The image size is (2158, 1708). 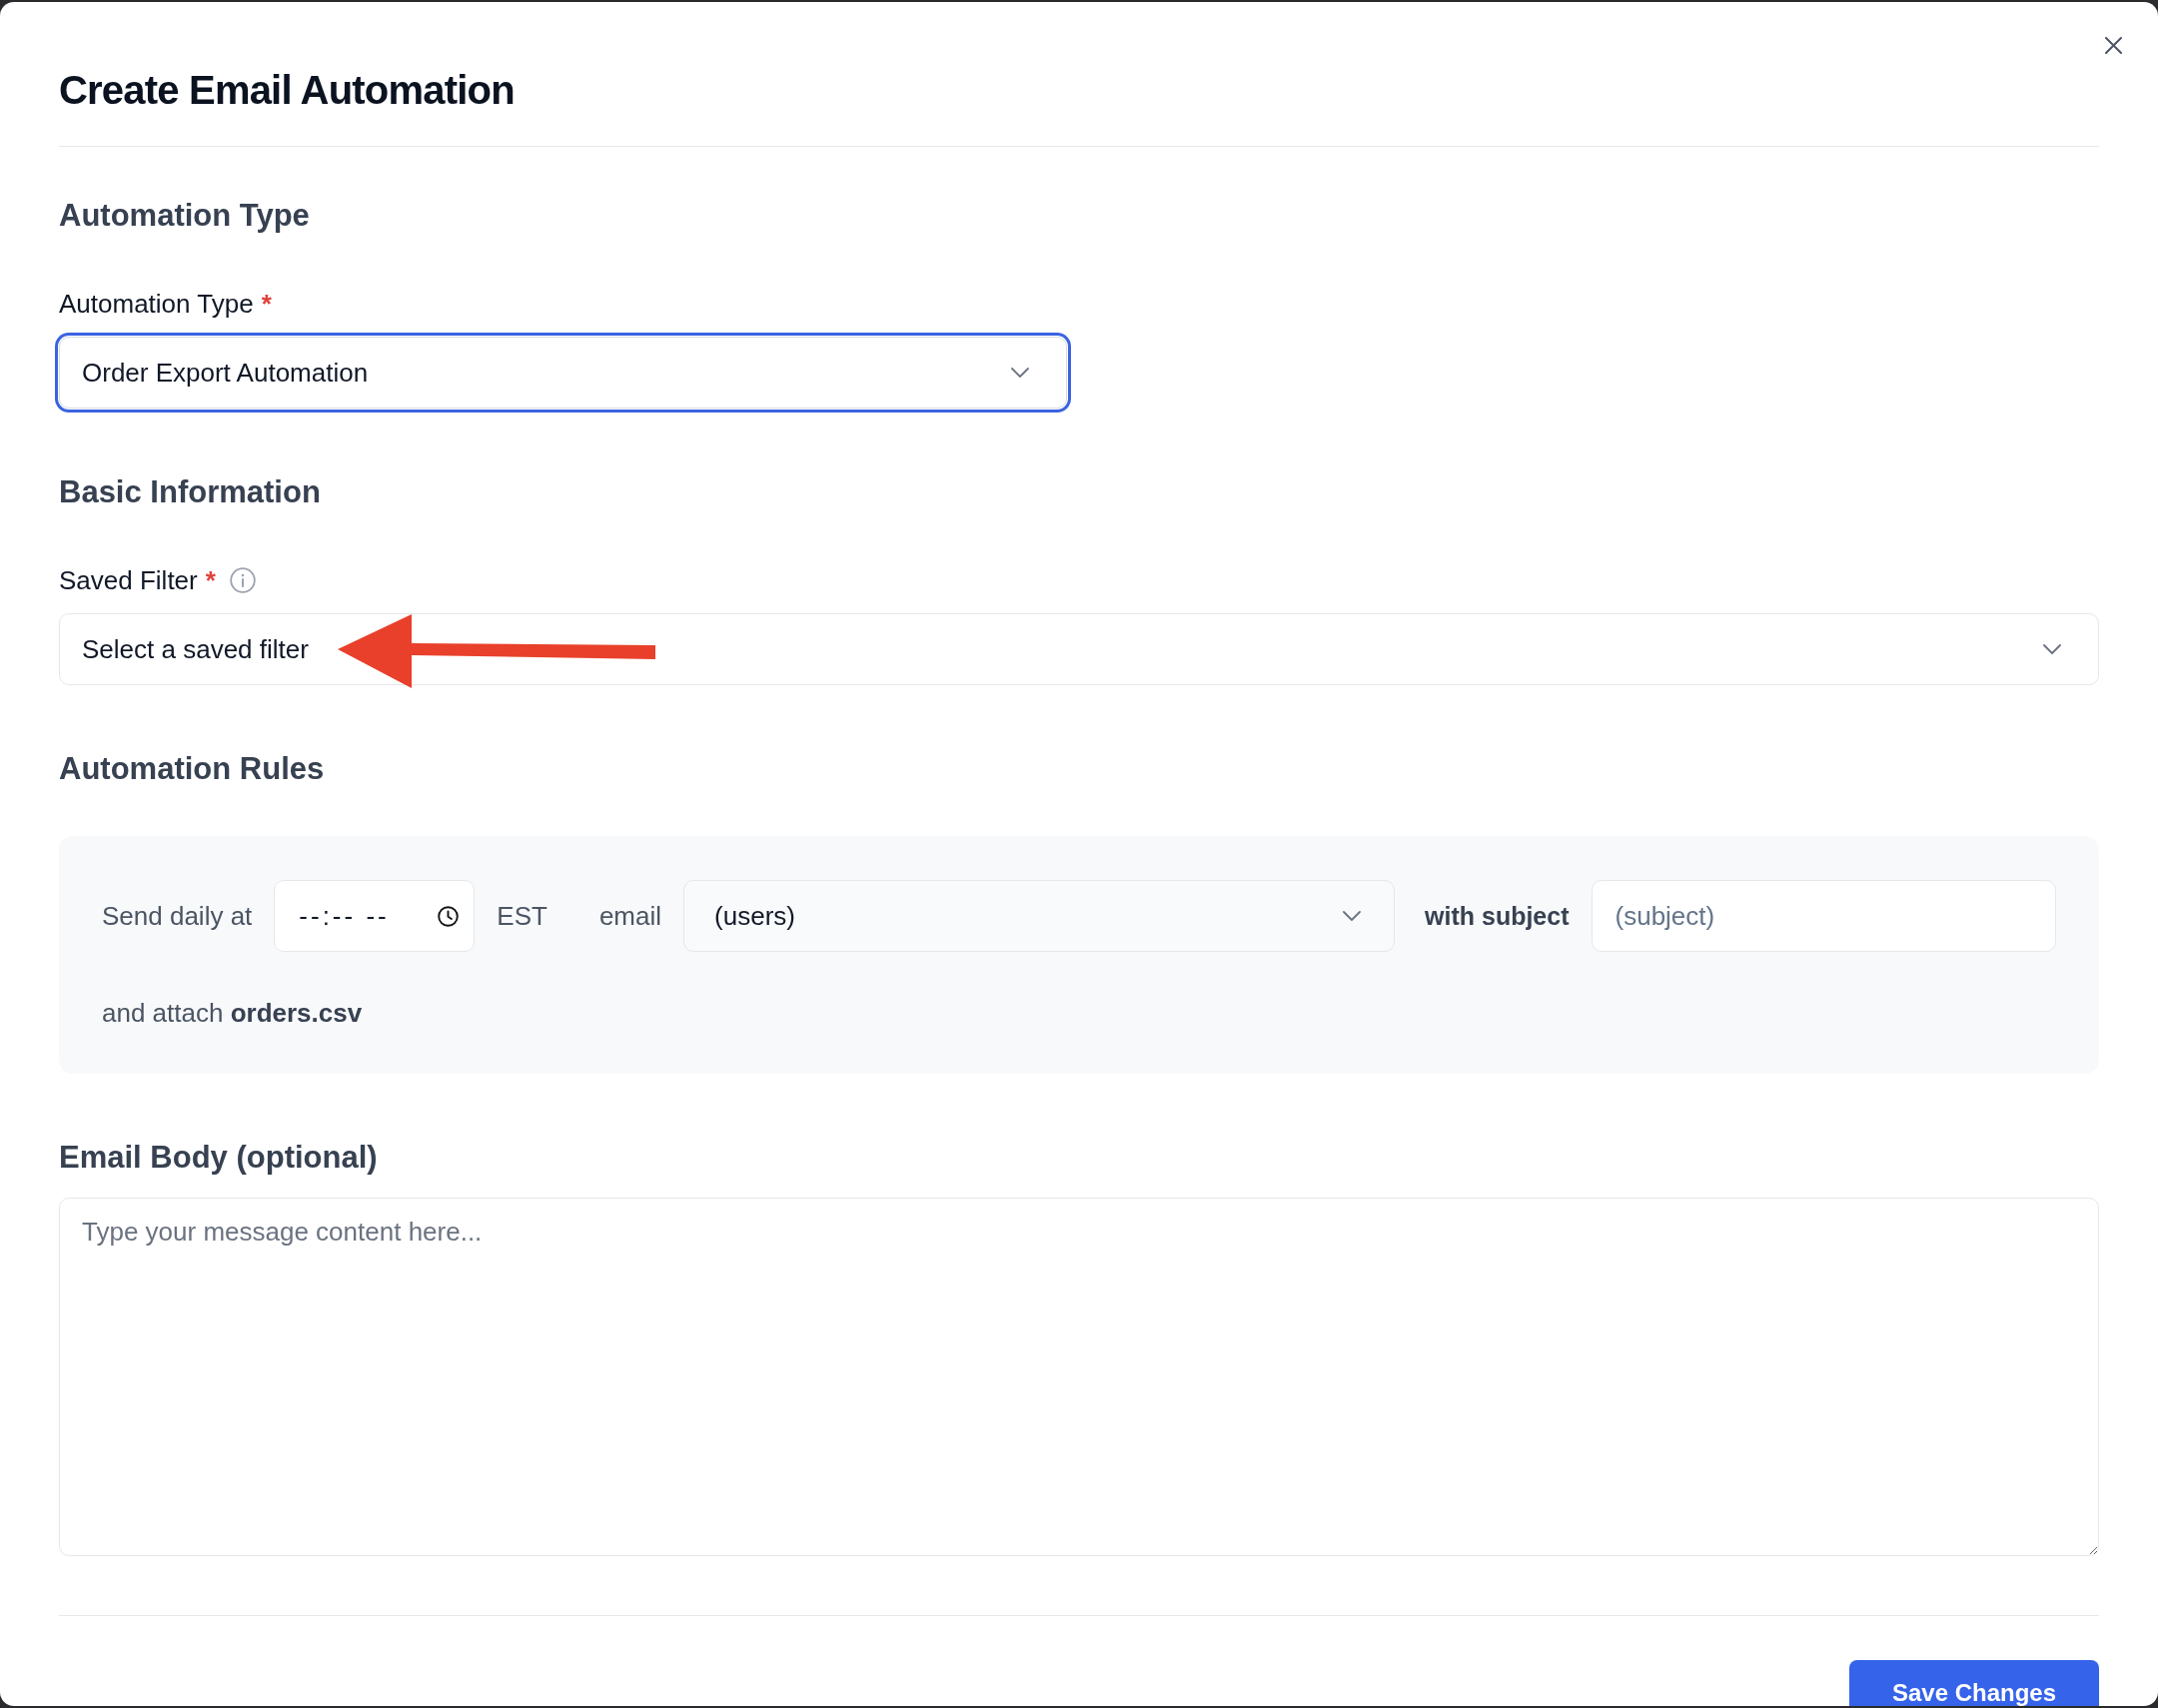 What do you see at coordinates (192, 769) in the screenshot?
I see `section-heading: Automation Rules` at bounding box center [192, 769].